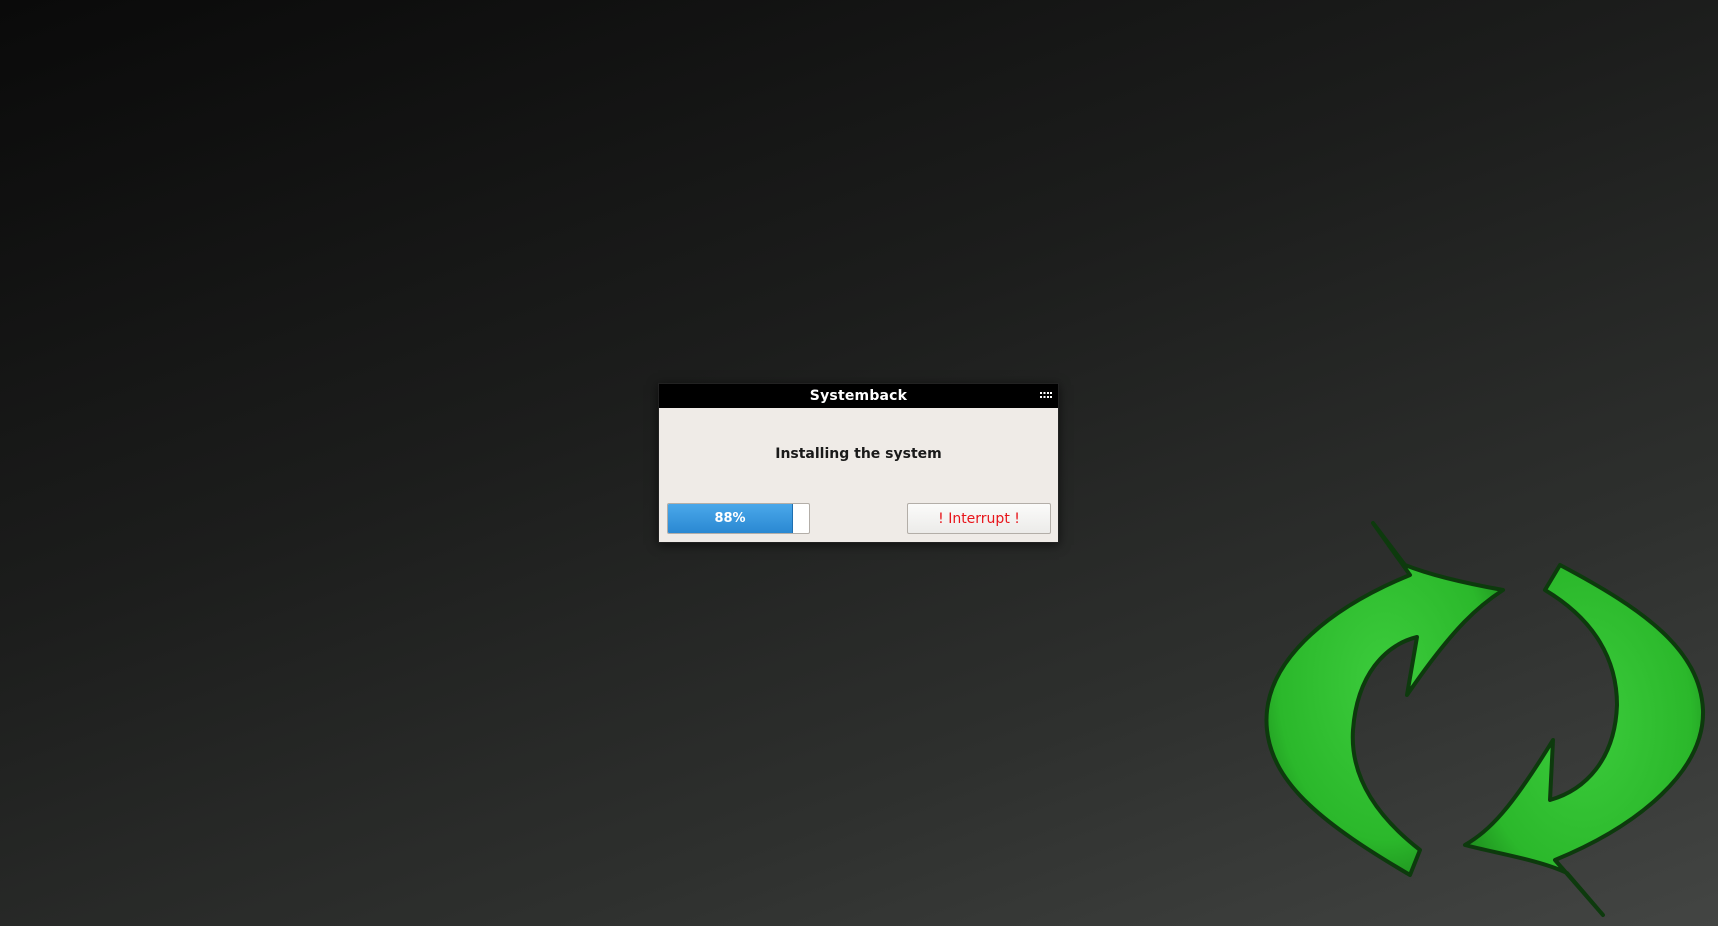 The image size is (1718, 926). What do you see at coordinates (1046, 396) in the screenshot?
I see `grip-icon` at bounding box center [1046, 396].